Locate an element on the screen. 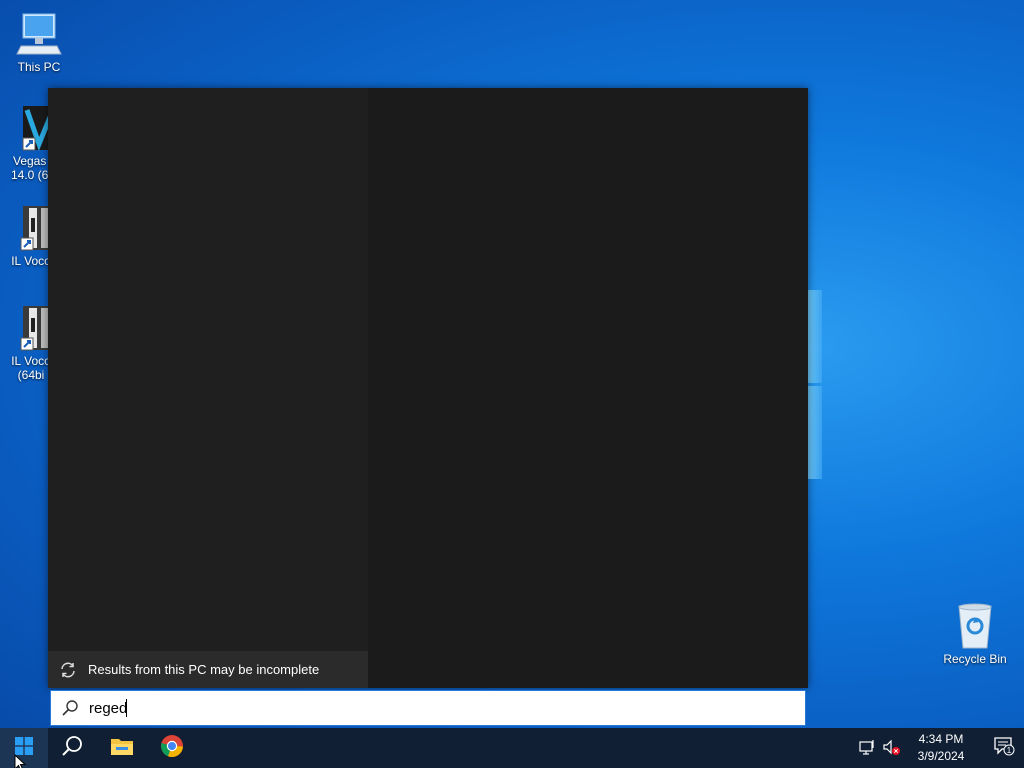  desktop-icon-this-pc: This PC is located at coordinates (39, 42).